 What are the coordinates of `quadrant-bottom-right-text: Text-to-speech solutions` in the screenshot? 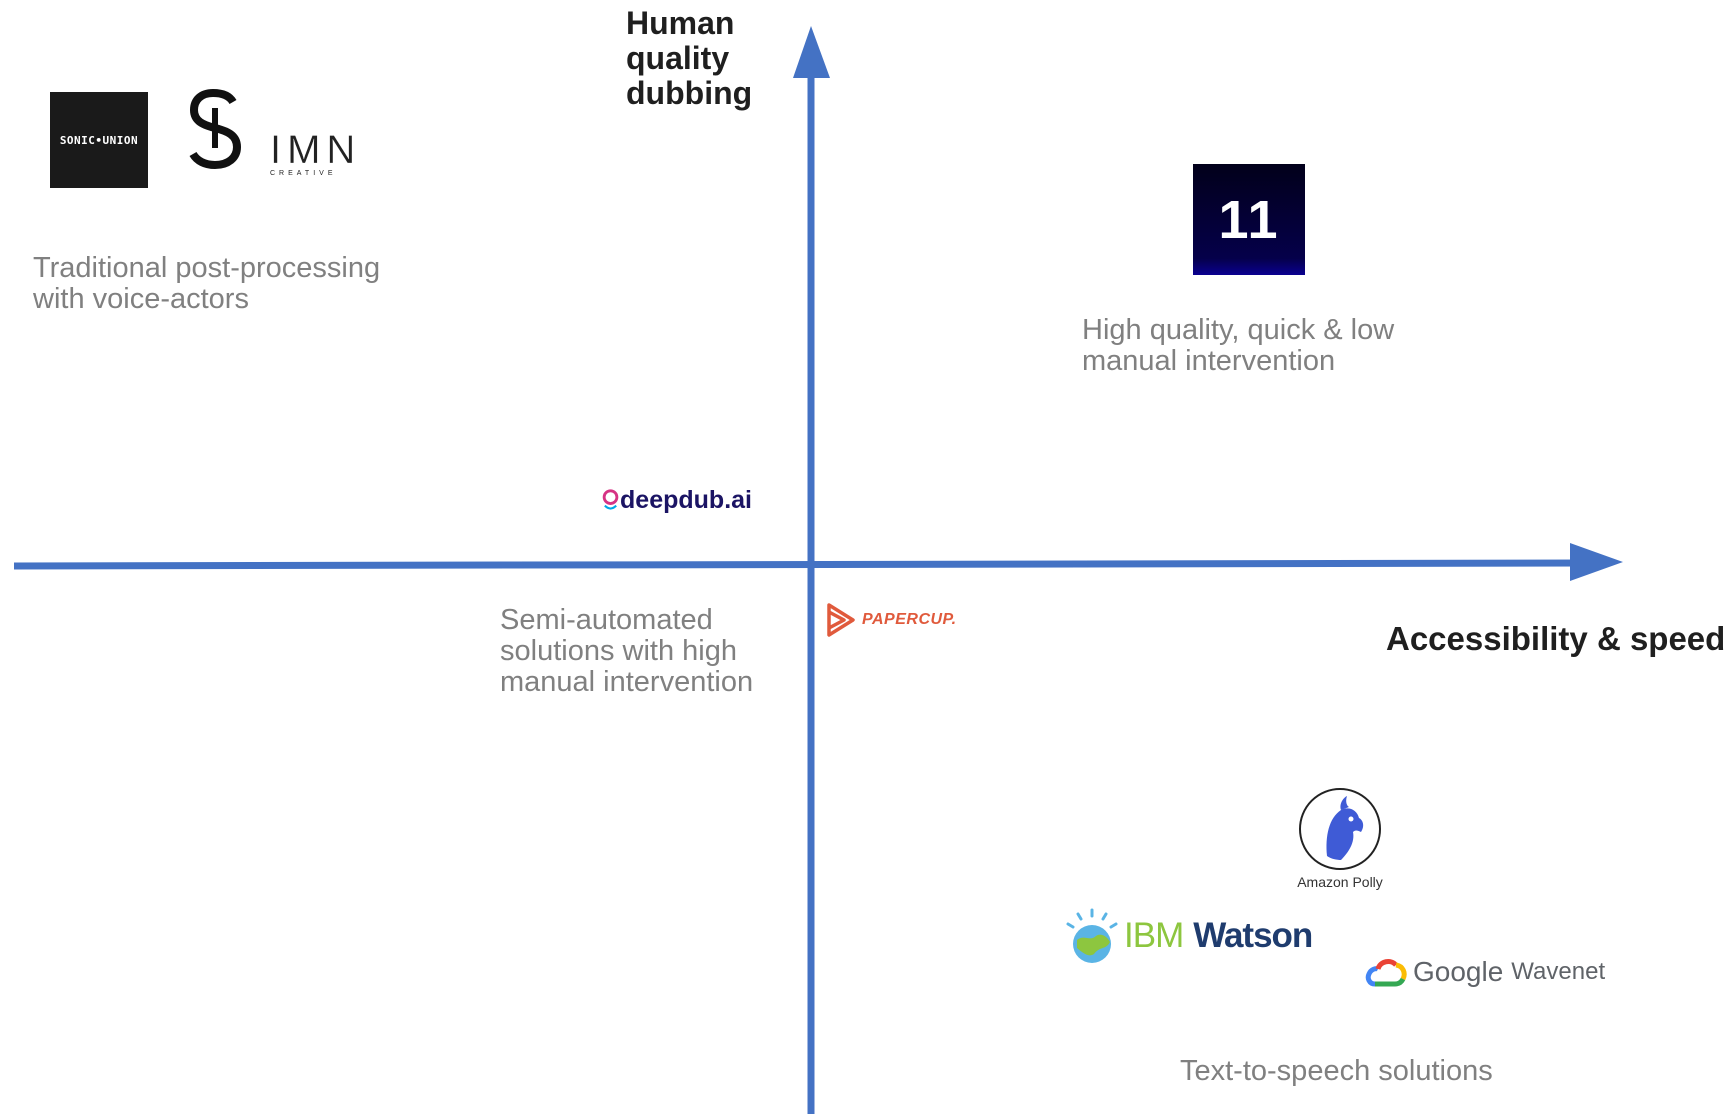 It's located at (1336, 1071).